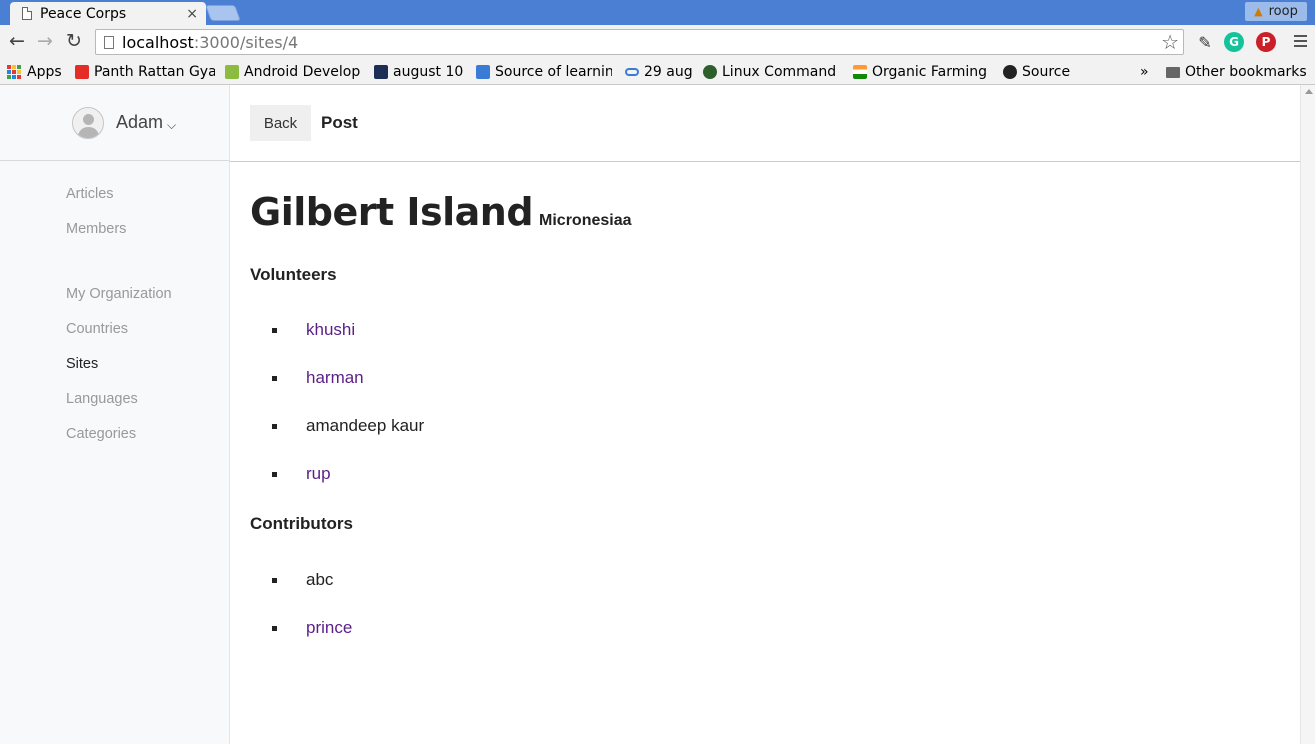  I want to click on scroll-up-arrow-icon, so click(1309, 91).